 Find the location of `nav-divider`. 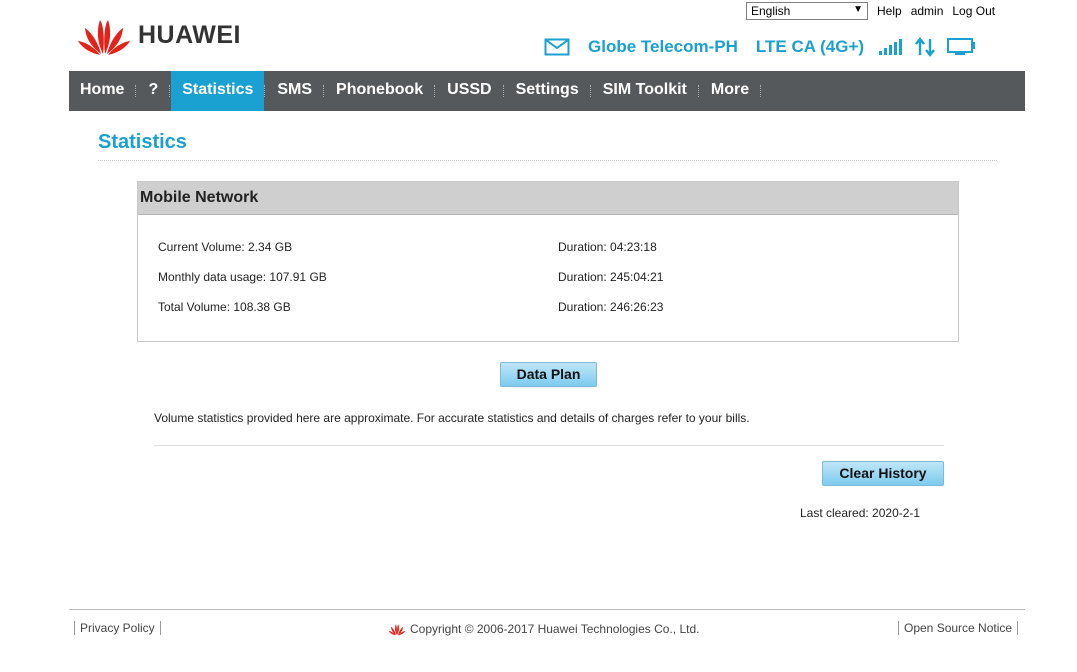

nav-divider is located at coordinates (761, 91).